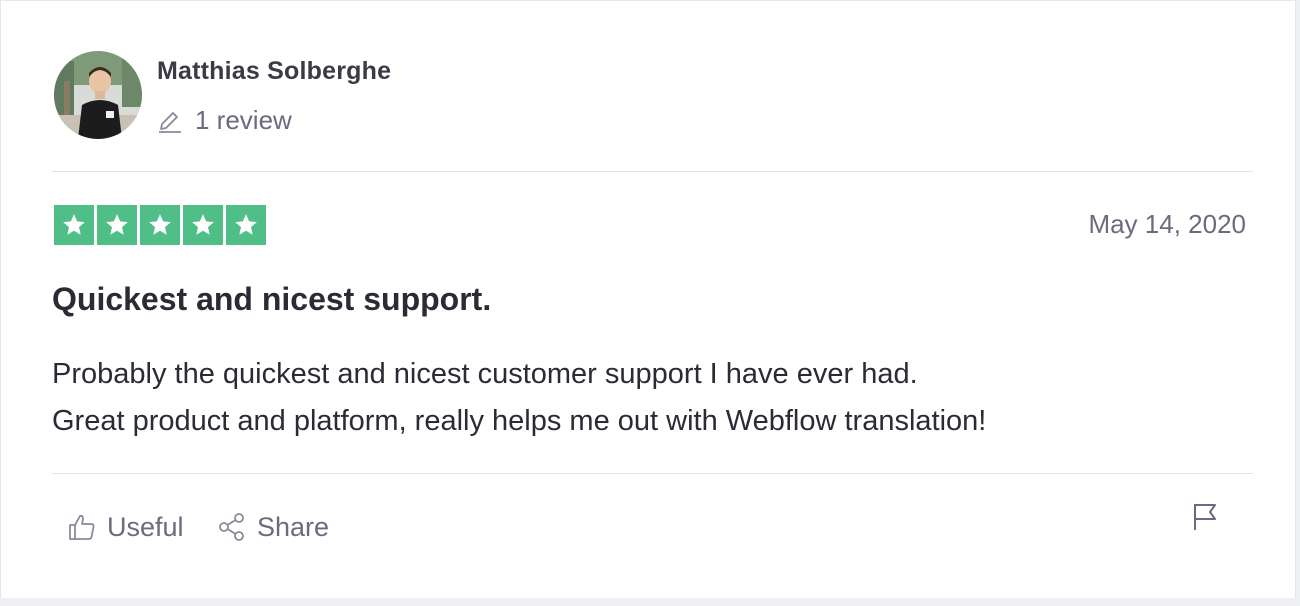 The height and width of the screenshot is (606, 1300). I want to click on review-title: Quickest and nicest support., so click(271, 299).